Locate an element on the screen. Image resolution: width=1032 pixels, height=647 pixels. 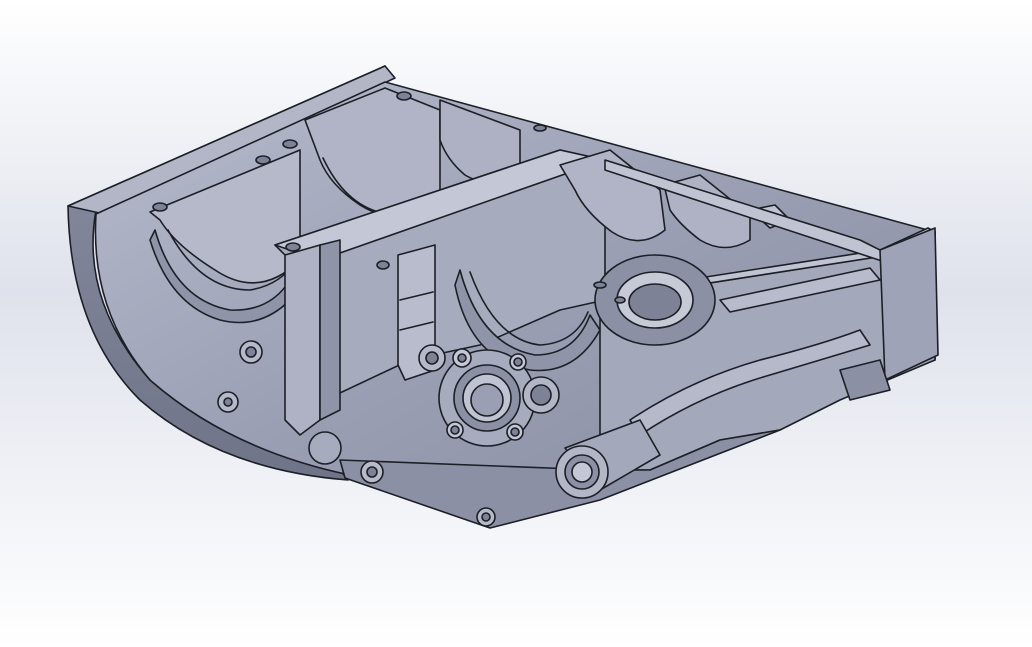
crank-bore-right is located at coordinates (655, 300).